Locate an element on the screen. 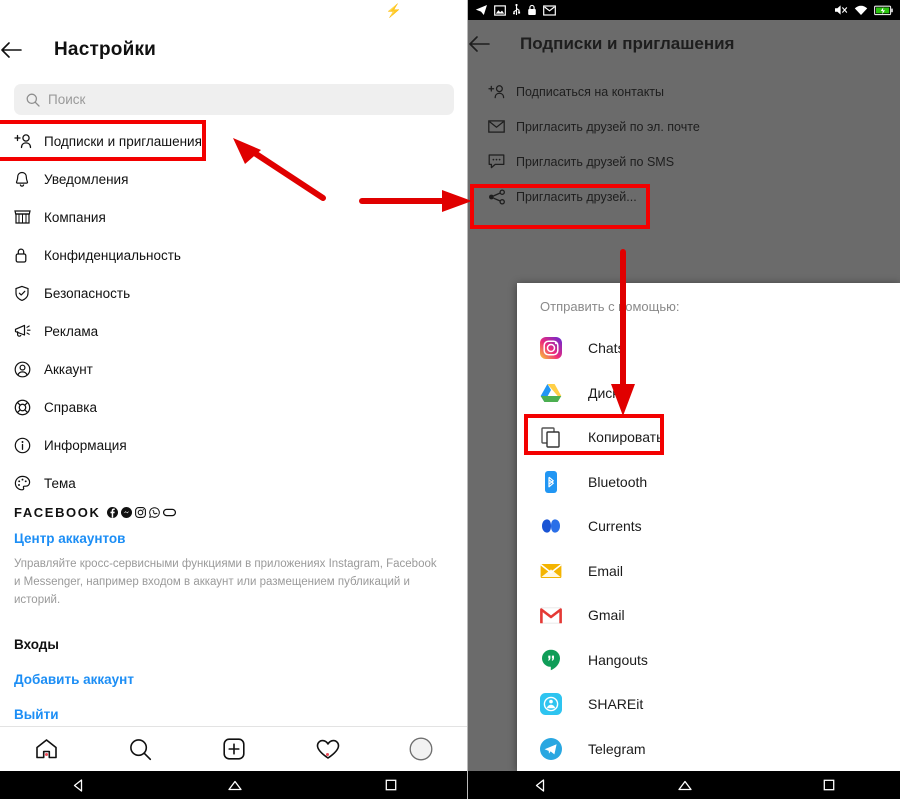  battery-charging-icon is located at coordinates (883, 10).